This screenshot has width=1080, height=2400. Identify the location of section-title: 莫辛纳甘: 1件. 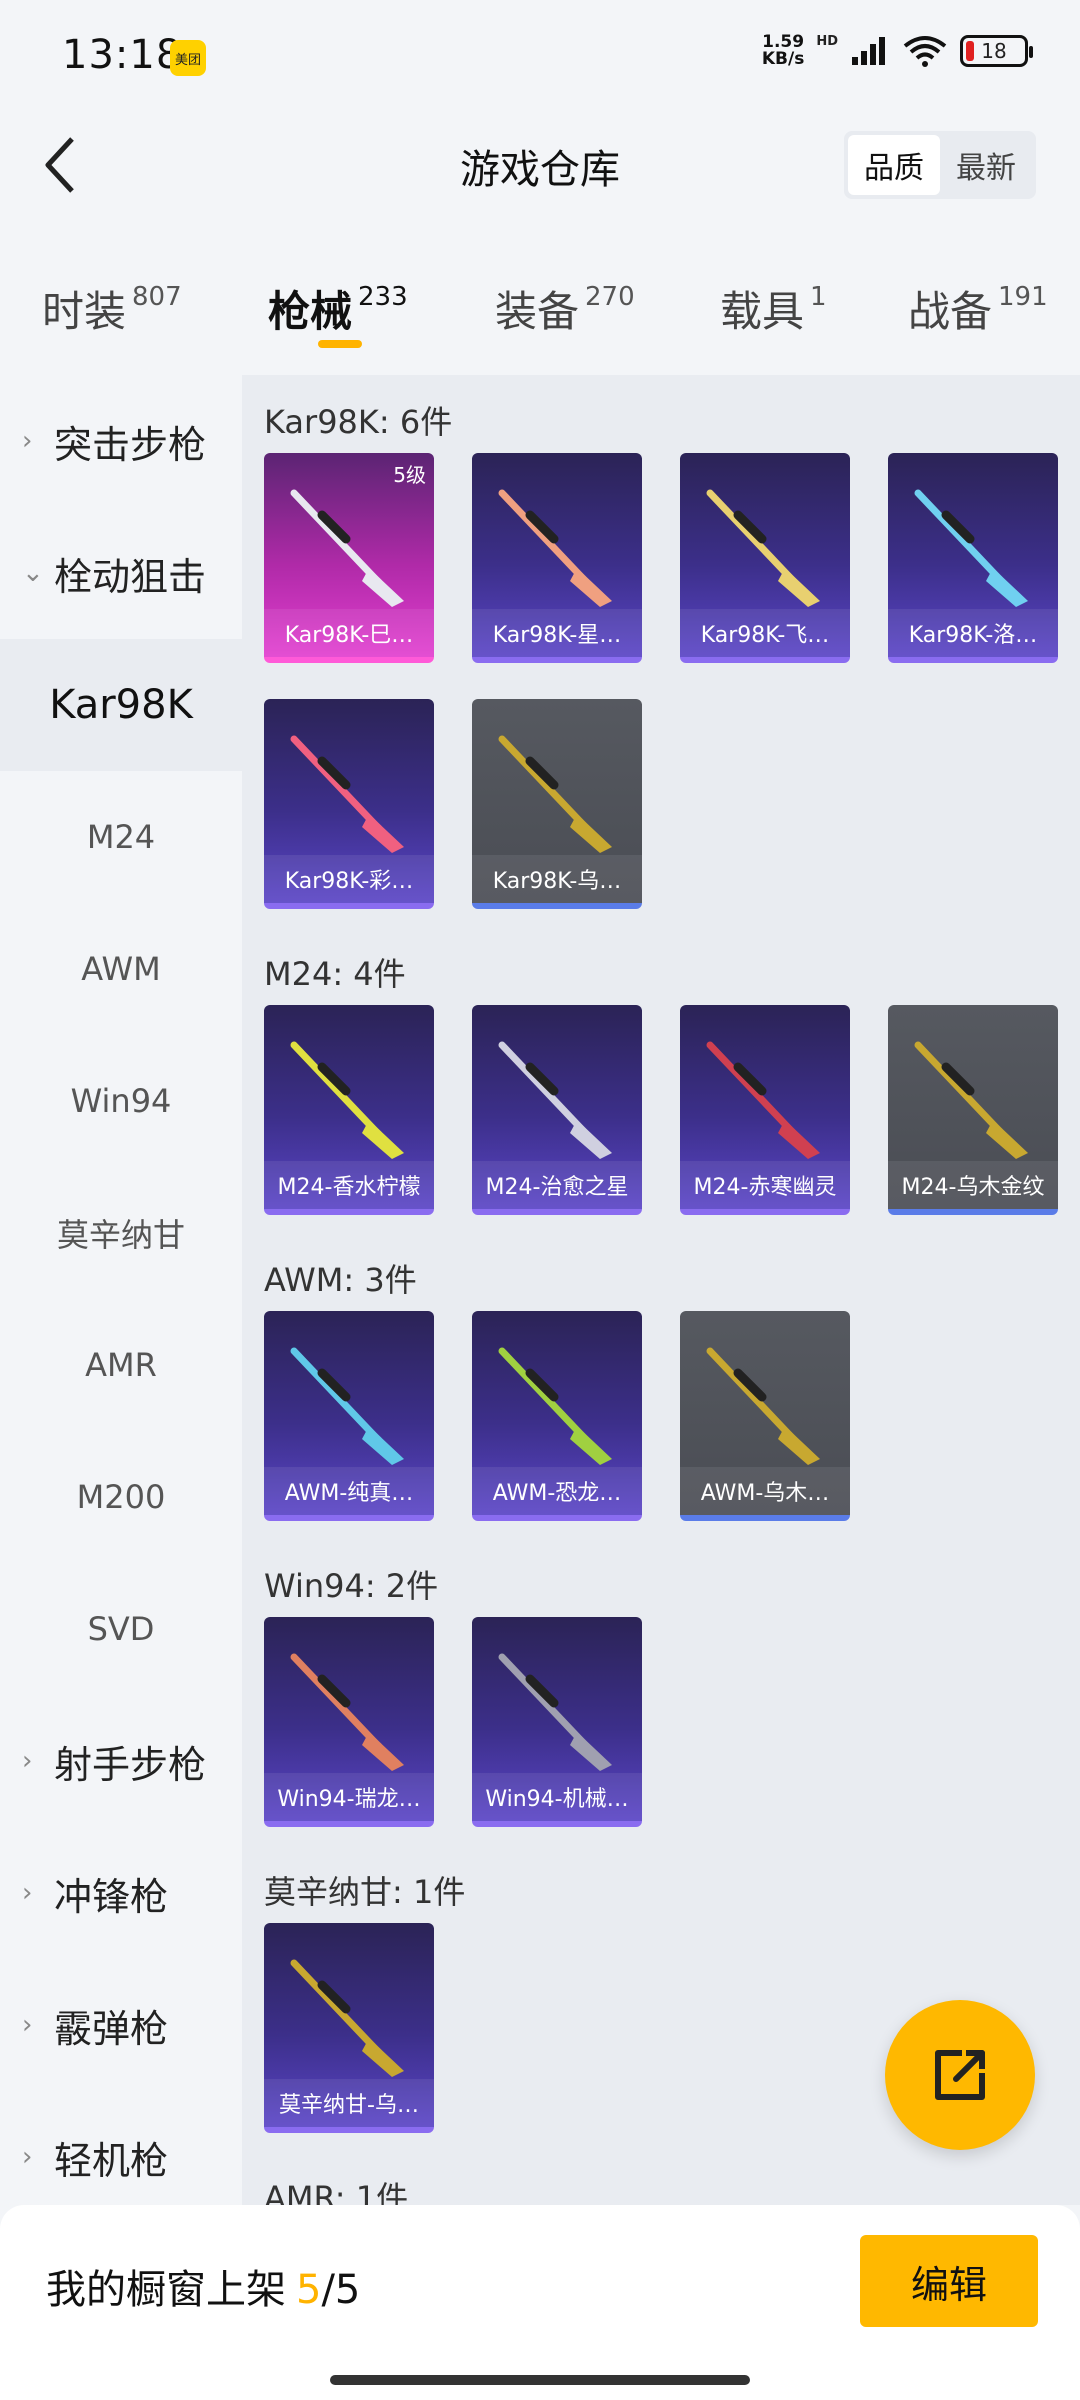
(365, 1892).